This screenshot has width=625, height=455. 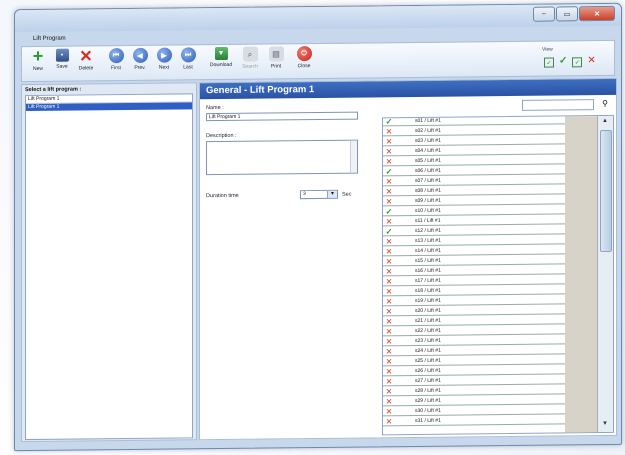 I want to click on table-row: ✕ s08 / Lift #1, so click(x=474, y=191).